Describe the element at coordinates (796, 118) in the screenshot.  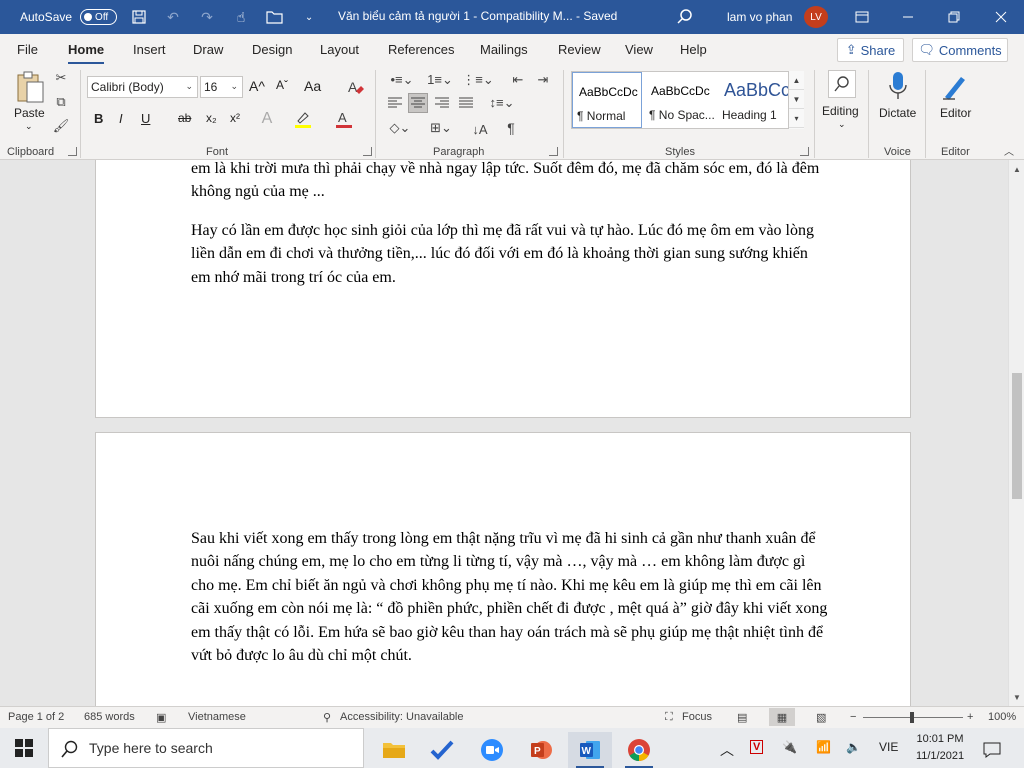
I see `more-styles-icon: ▾` at that location.